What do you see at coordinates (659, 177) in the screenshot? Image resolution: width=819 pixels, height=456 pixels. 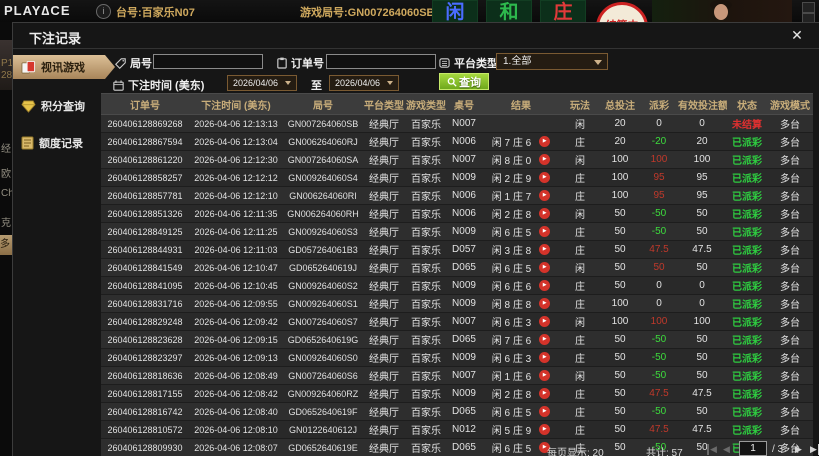 I see `cell-payout: 95` at bounding box center [659, 177].